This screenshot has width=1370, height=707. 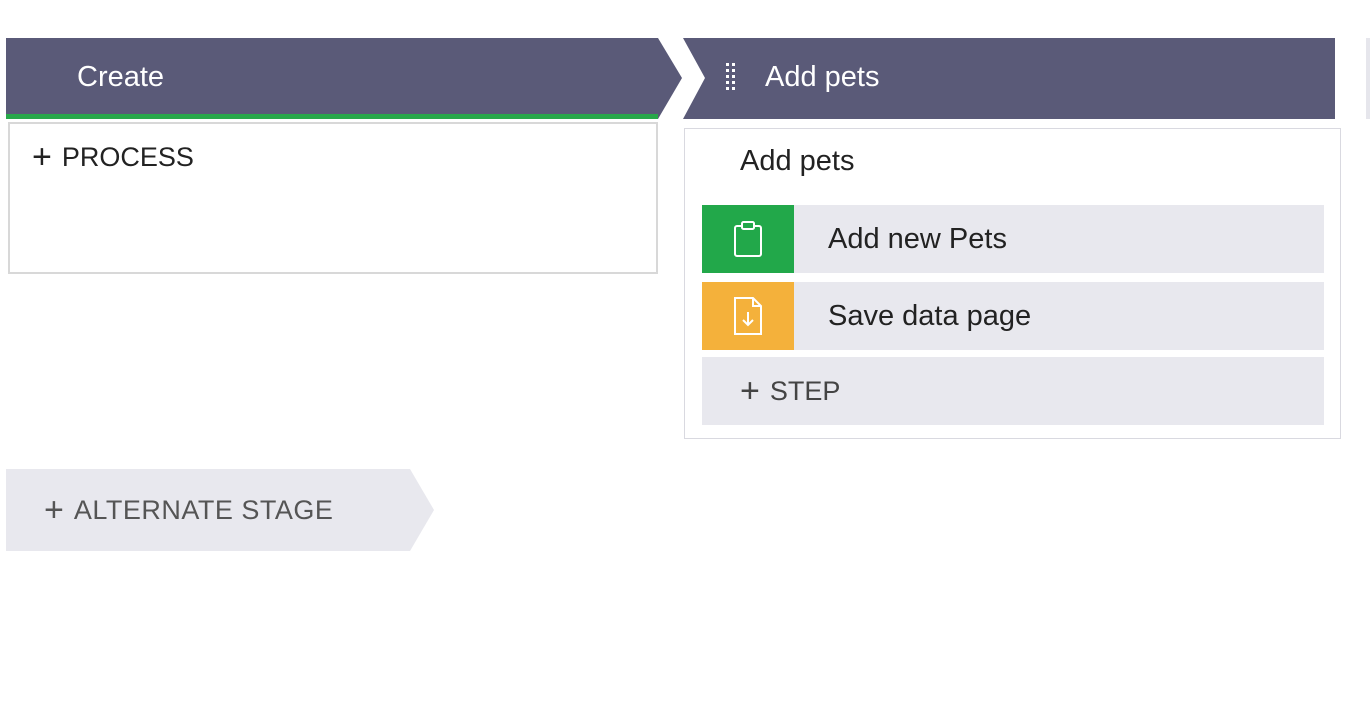 I want to click on add-alternate-stage-button: + ALTERNATE STAGE, so click(x=220, y=510).